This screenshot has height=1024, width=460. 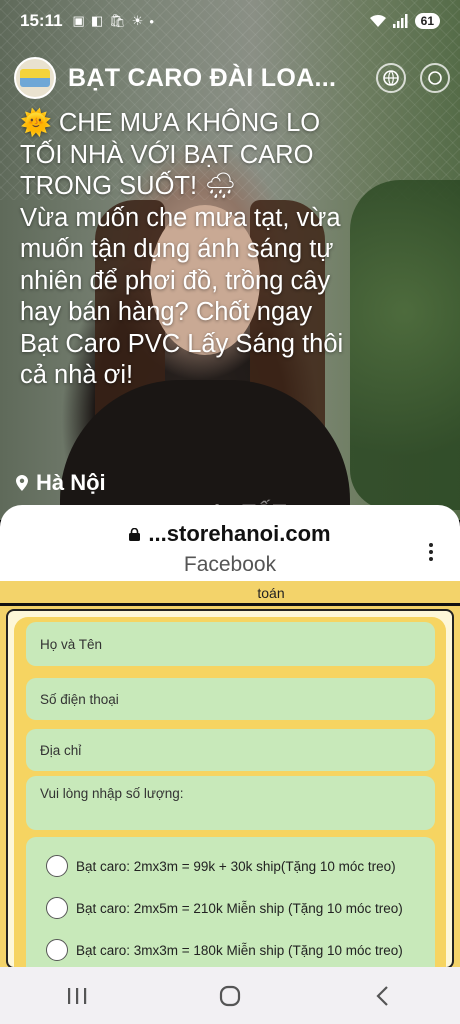 I want to click on photo-icon: ▣, so click(x=78, y=20).